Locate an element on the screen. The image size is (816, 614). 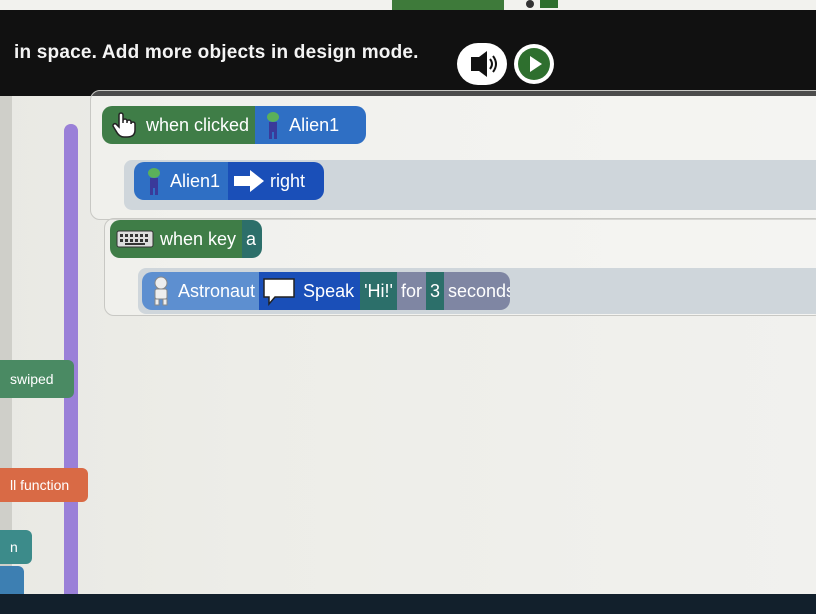
keyboard-icon is located at coordinates (135, 239).